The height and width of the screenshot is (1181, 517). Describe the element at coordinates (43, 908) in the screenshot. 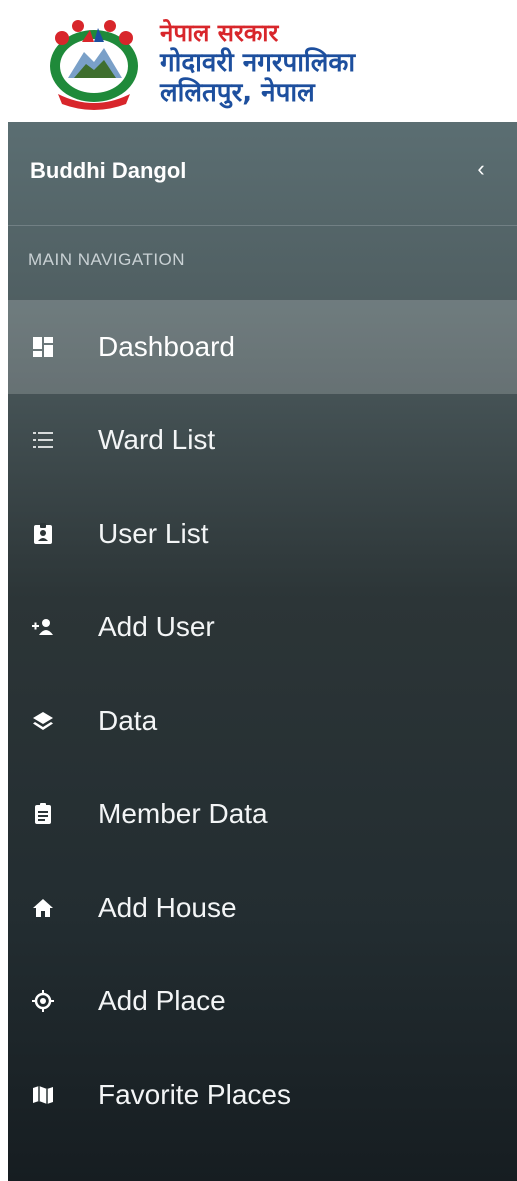

I see `home-icon` at that location.